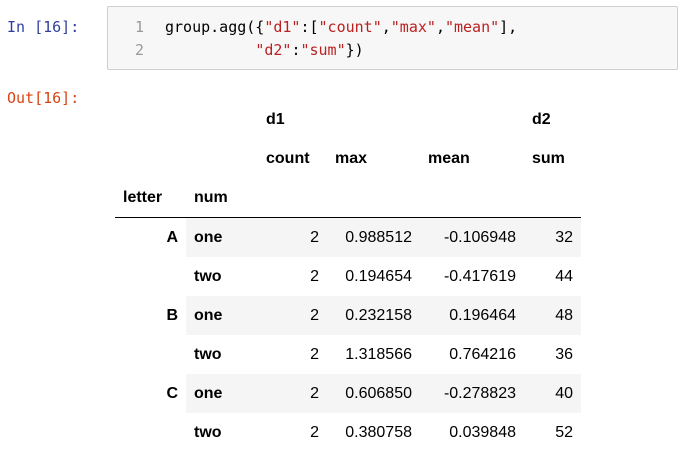 Image resolution: width=690 pixels, height=454 pixels. I want to click on column-group-d2: d2, so click(541, 119).